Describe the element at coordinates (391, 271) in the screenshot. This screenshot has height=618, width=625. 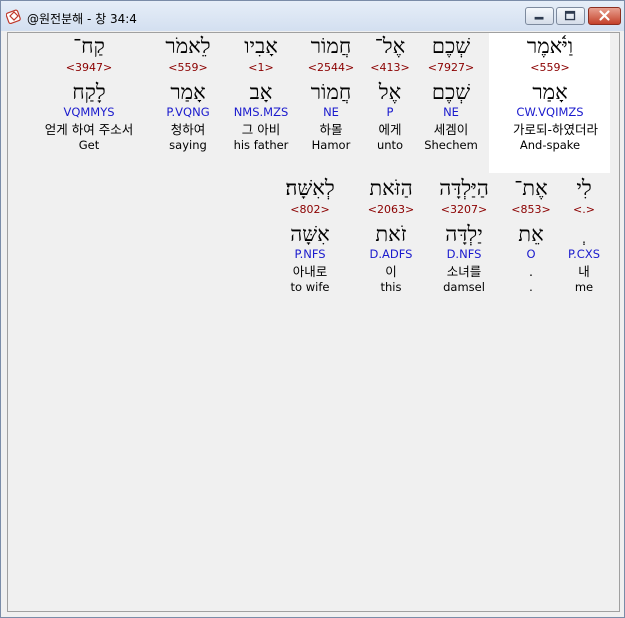
I see `korean-gloss: 이` at that location.